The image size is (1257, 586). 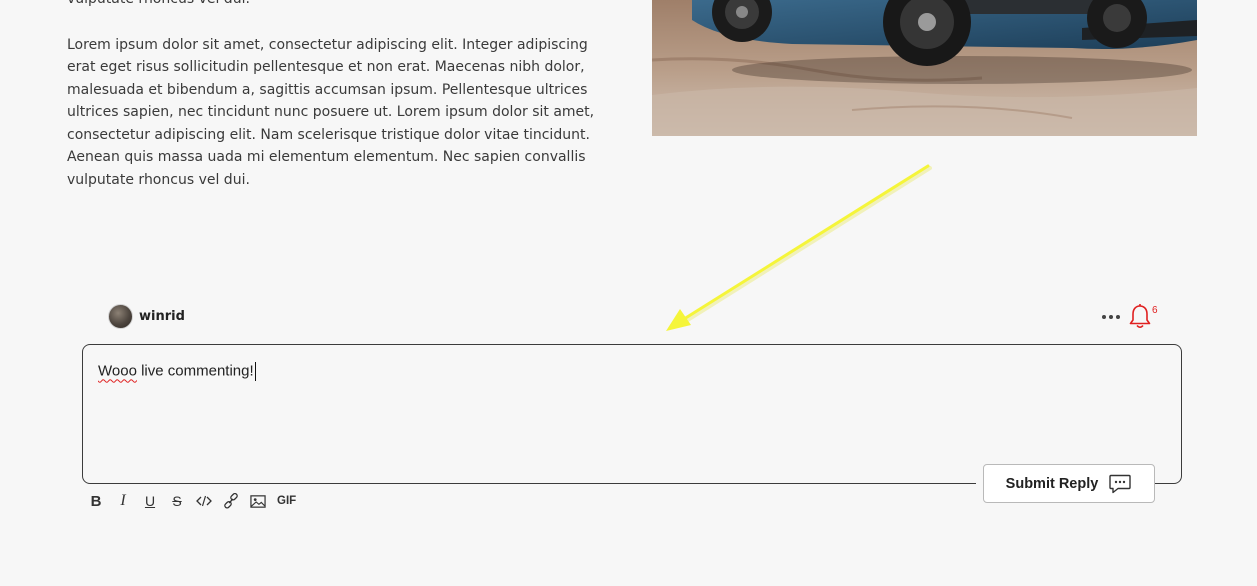 I want to click on bold-button: B, so click(x=96, y=501).